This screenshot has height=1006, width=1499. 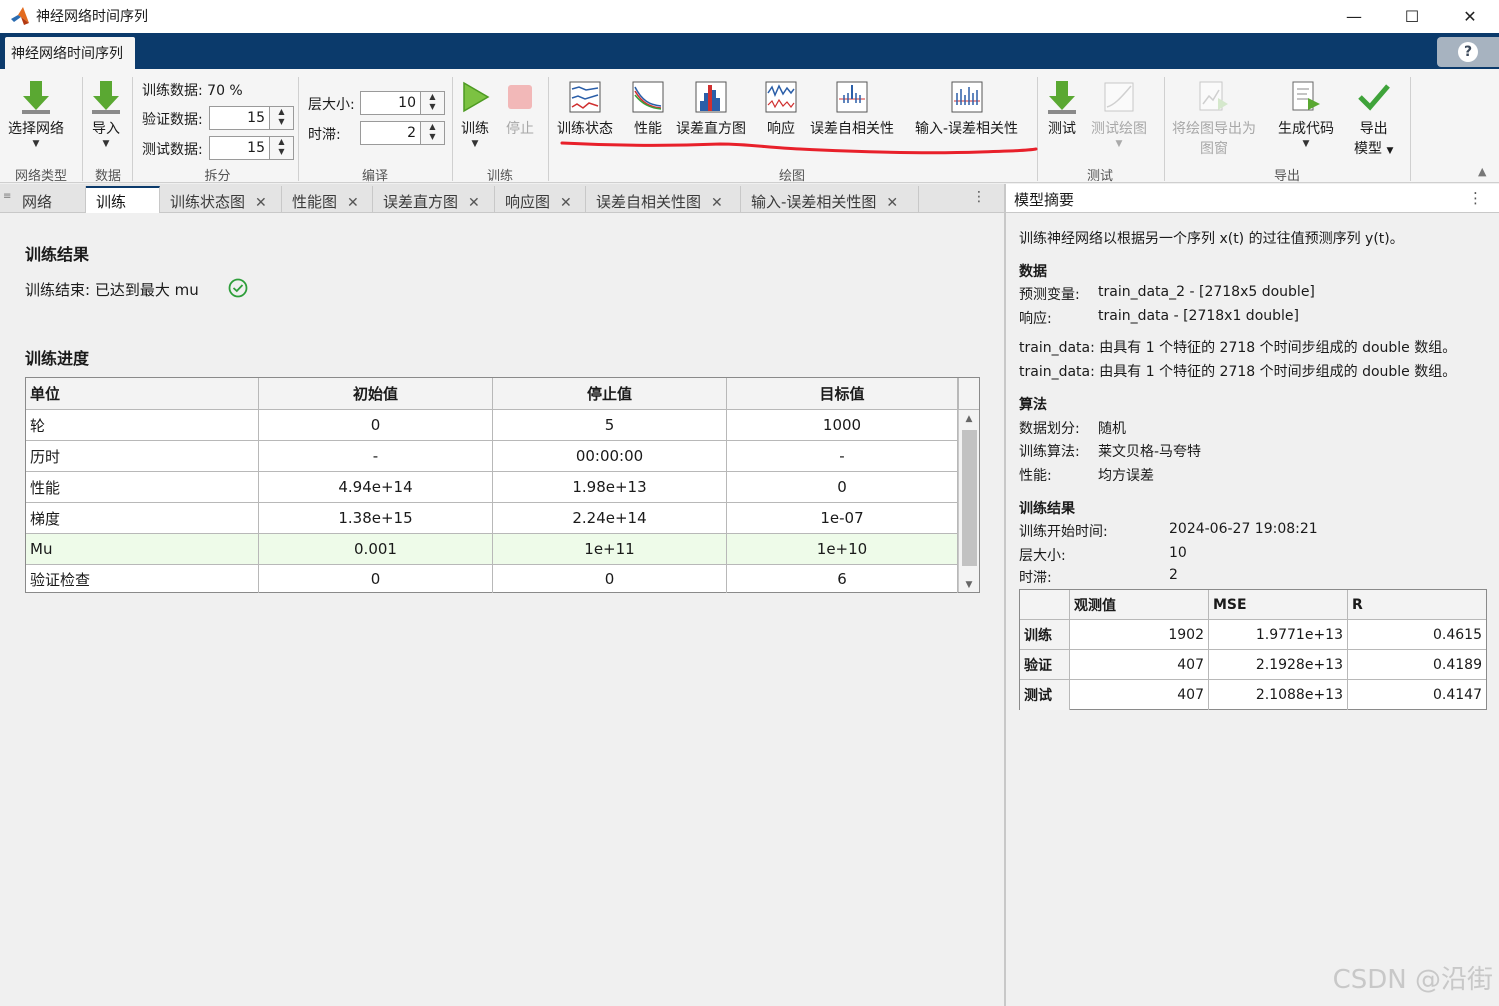 I want to click on validation-data-spinner: 15 ▲ ▼, so click(x=251, y=118).